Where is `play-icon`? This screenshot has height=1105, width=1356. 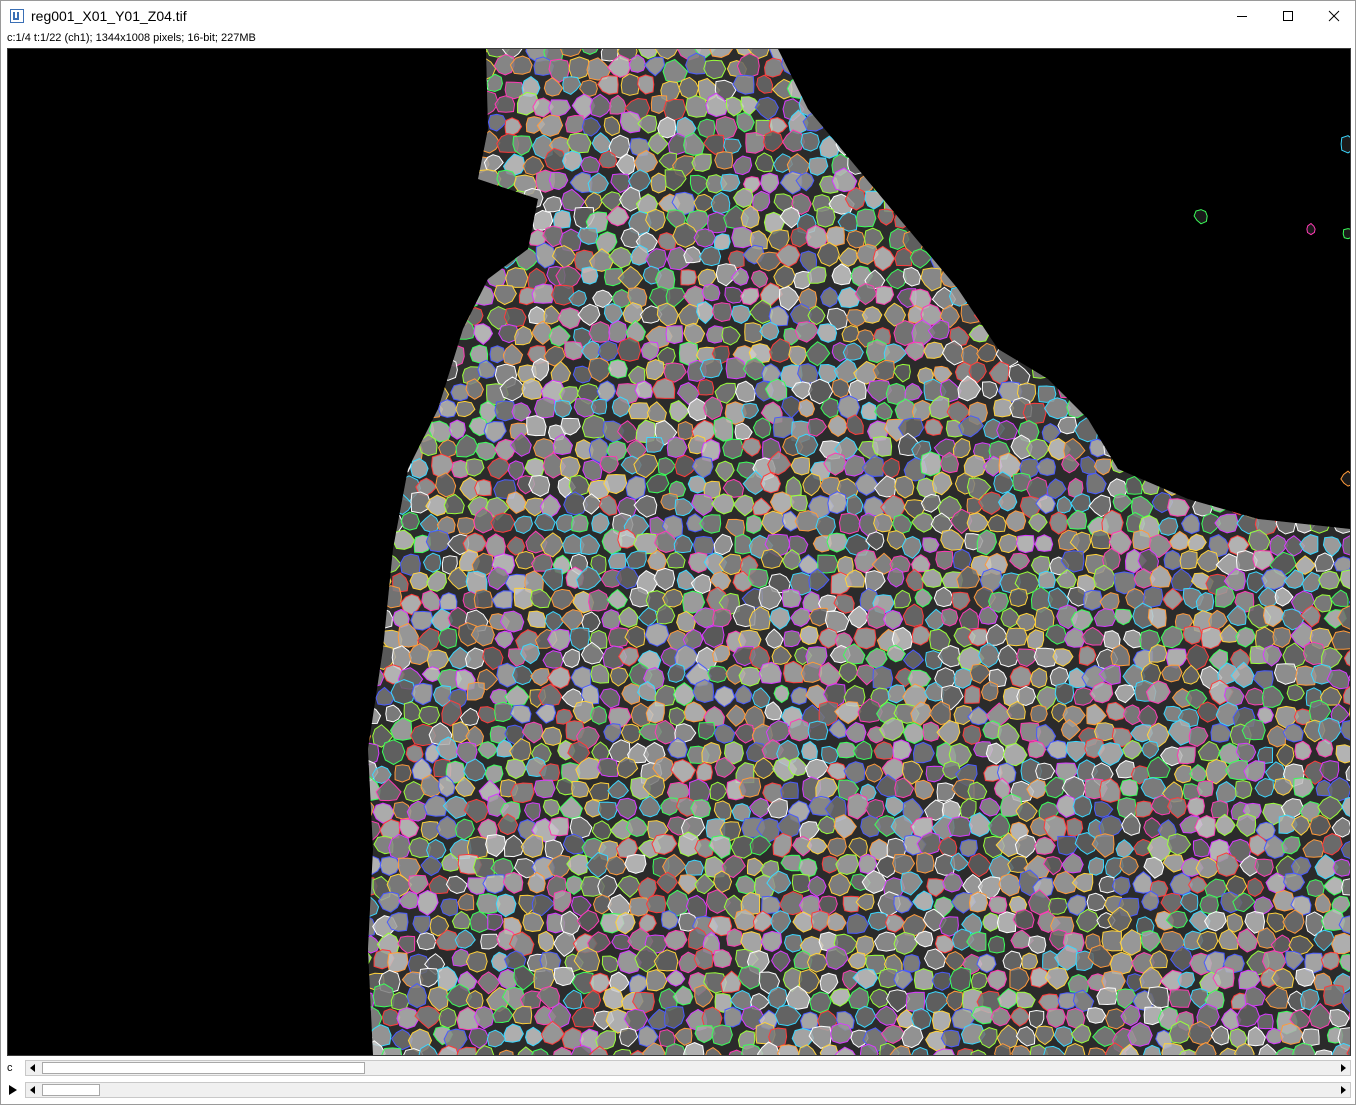
play-icon is located at coordinates (13, 1090).